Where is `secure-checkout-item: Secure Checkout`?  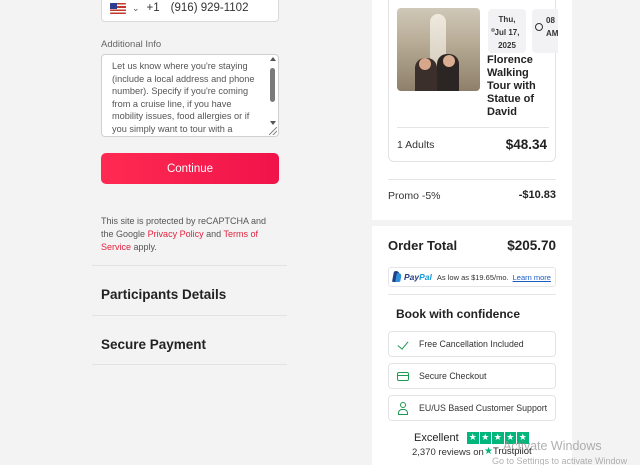 secure-checkout-item: Secure Checkout is located at coordinates (472, 376).